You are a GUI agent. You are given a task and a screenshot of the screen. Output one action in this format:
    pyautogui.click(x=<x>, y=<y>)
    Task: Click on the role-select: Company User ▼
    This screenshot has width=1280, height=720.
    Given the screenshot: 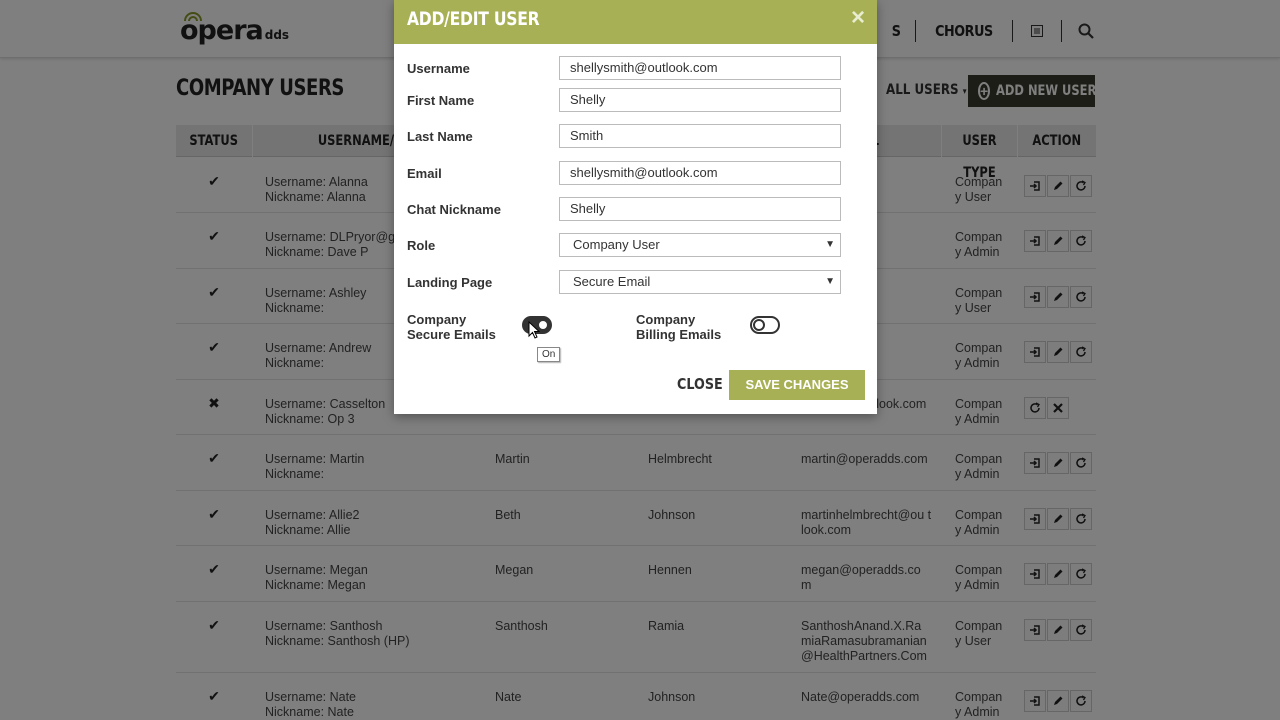 What is the action you would take?
    pyautogui.click(x=700, y=245)
    